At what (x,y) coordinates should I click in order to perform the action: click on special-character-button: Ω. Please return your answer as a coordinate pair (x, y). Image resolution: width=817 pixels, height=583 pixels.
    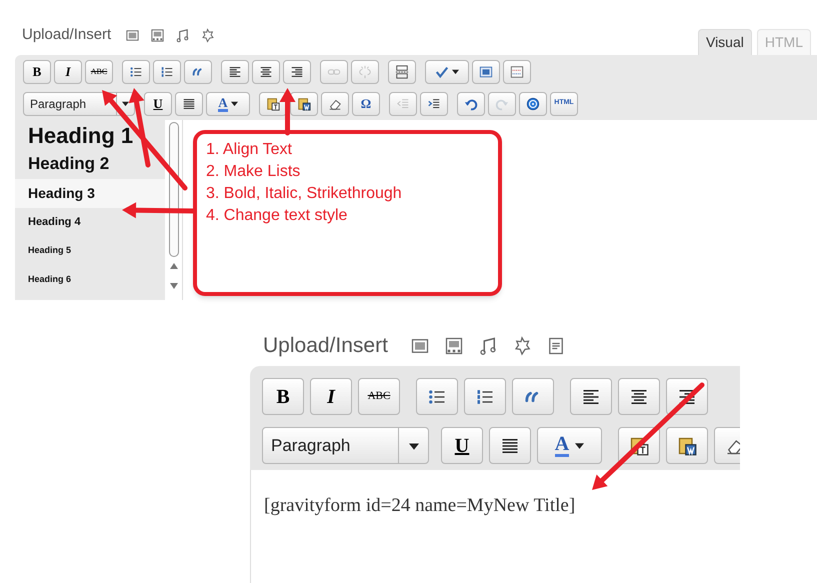
    Looking at the image, I should click on (366, 104).